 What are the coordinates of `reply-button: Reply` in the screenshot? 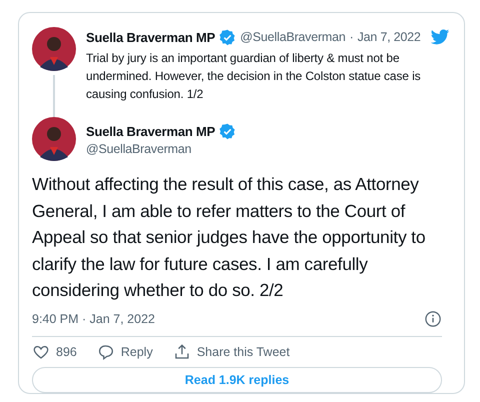 It's located at (124, 351).